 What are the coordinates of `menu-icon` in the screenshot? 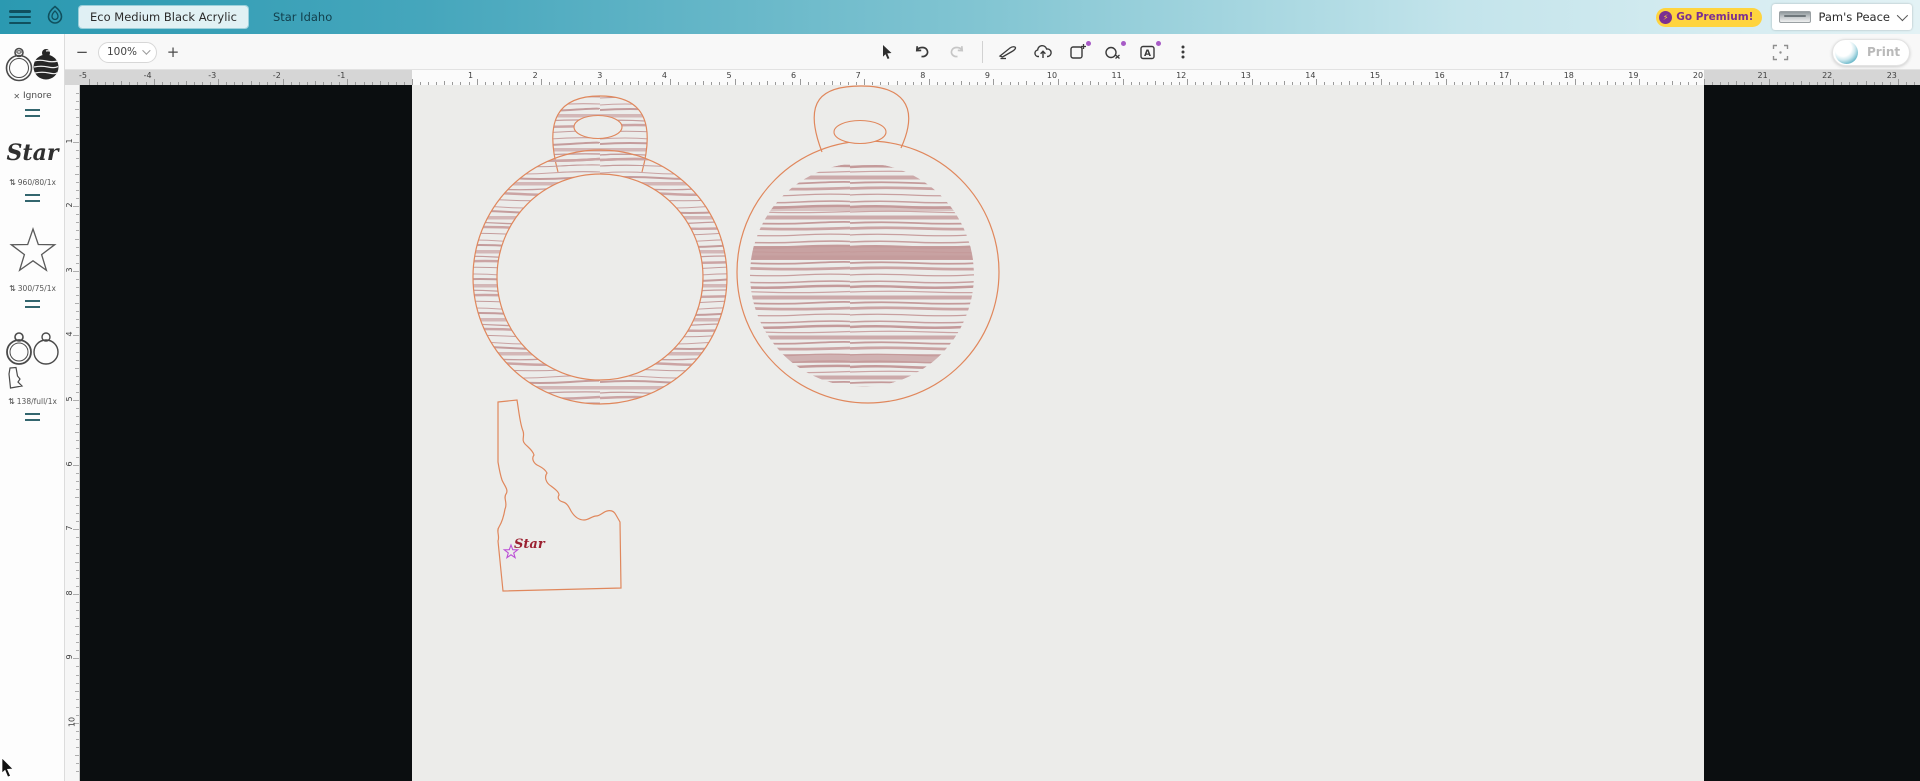 It's located at (20, 17).